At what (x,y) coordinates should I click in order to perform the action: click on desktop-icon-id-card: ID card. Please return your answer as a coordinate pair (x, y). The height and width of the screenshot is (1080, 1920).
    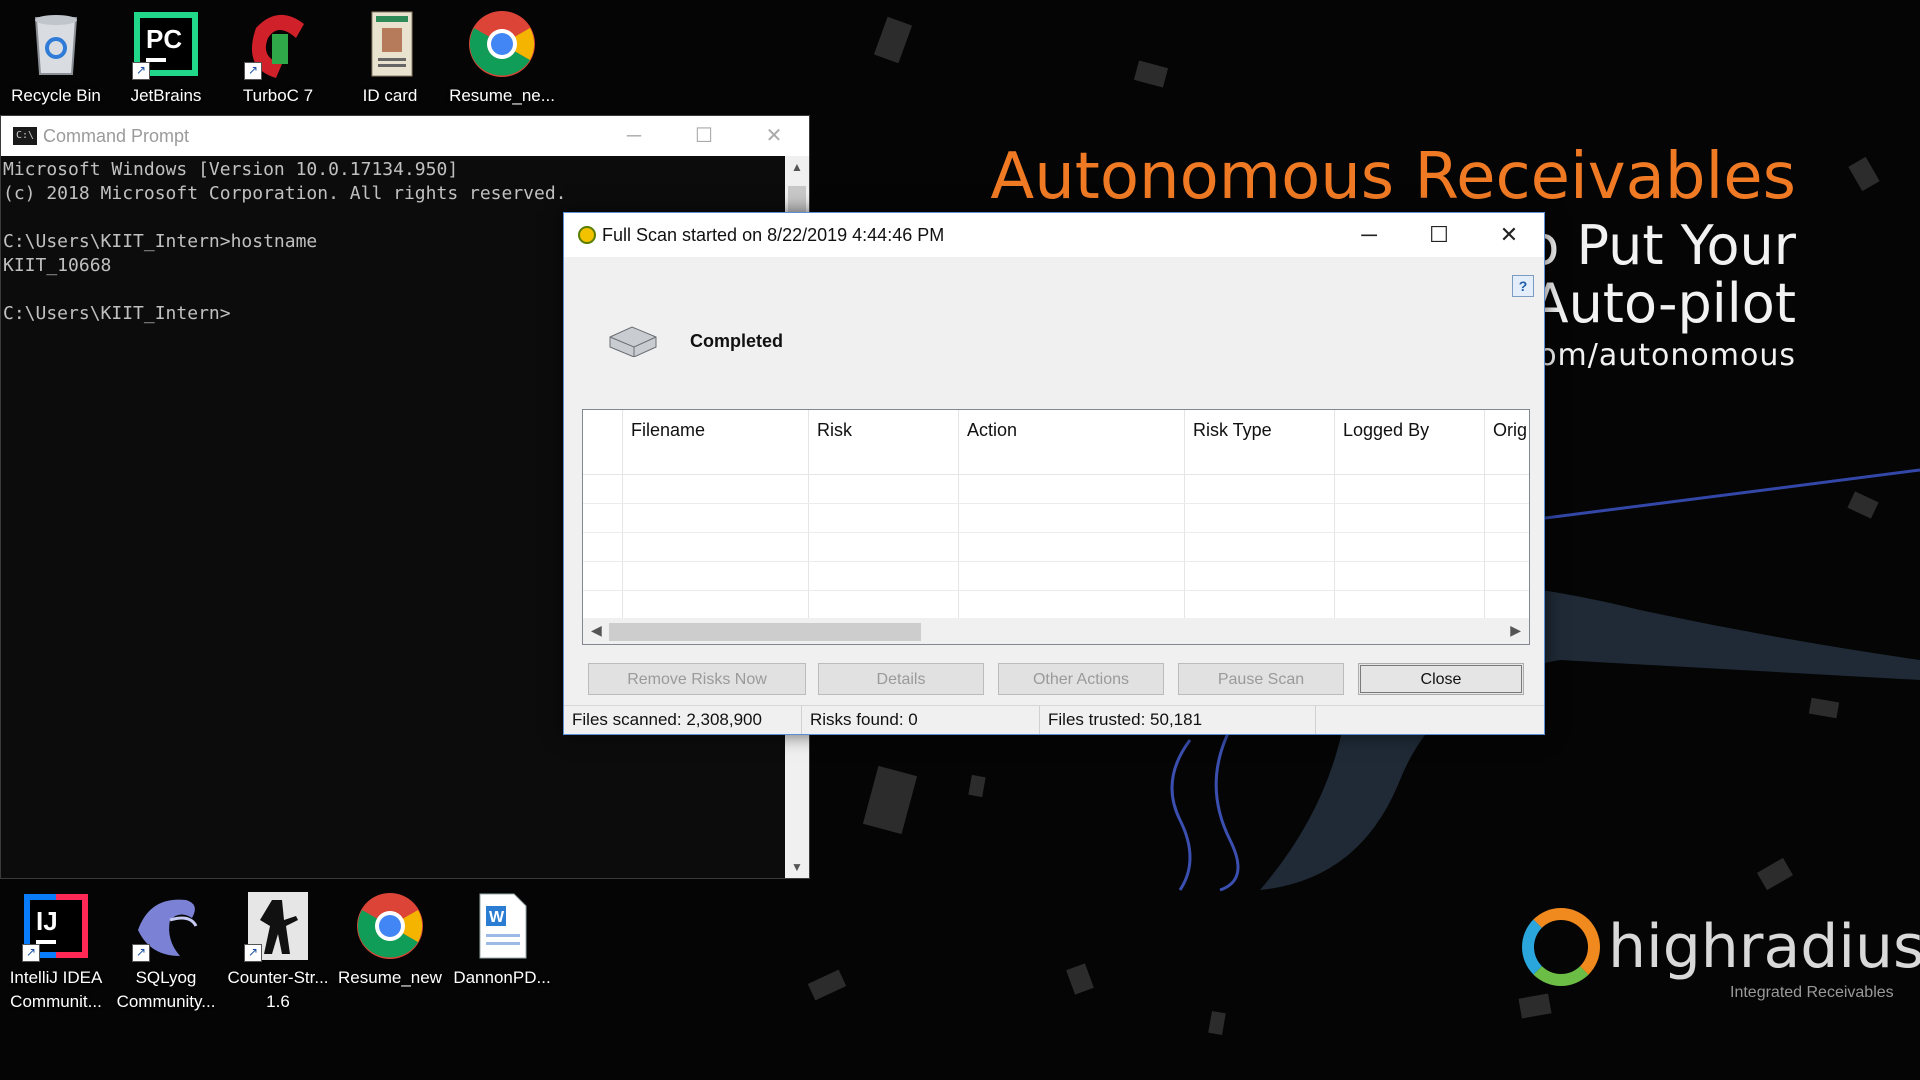
    Looking at the image, I should click on (390, 58).